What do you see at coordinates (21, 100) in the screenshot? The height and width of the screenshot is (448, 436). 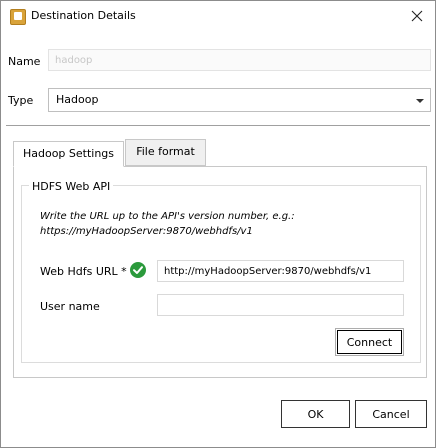 I see `type-label: Type` at bounding box center [21, 100].